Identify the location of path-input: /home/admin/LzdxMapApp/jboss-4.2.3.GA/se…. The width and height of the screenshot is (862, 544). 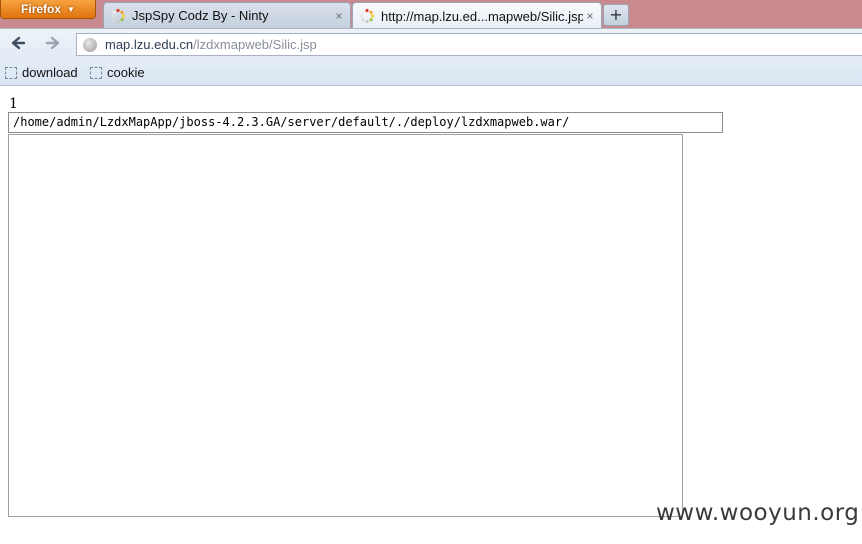
(365, 122).